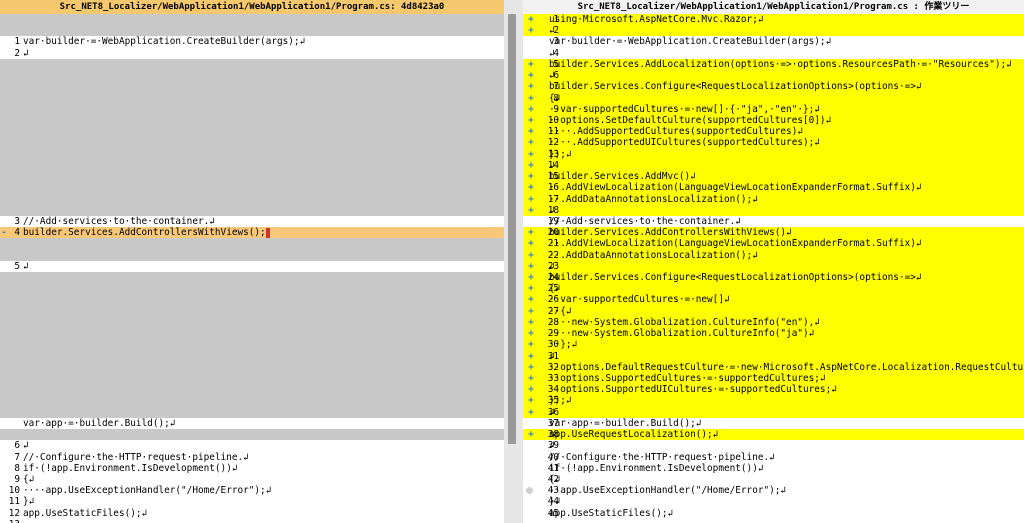  I want to click on right-diff-line: +6 ↲, so click(773, 76).